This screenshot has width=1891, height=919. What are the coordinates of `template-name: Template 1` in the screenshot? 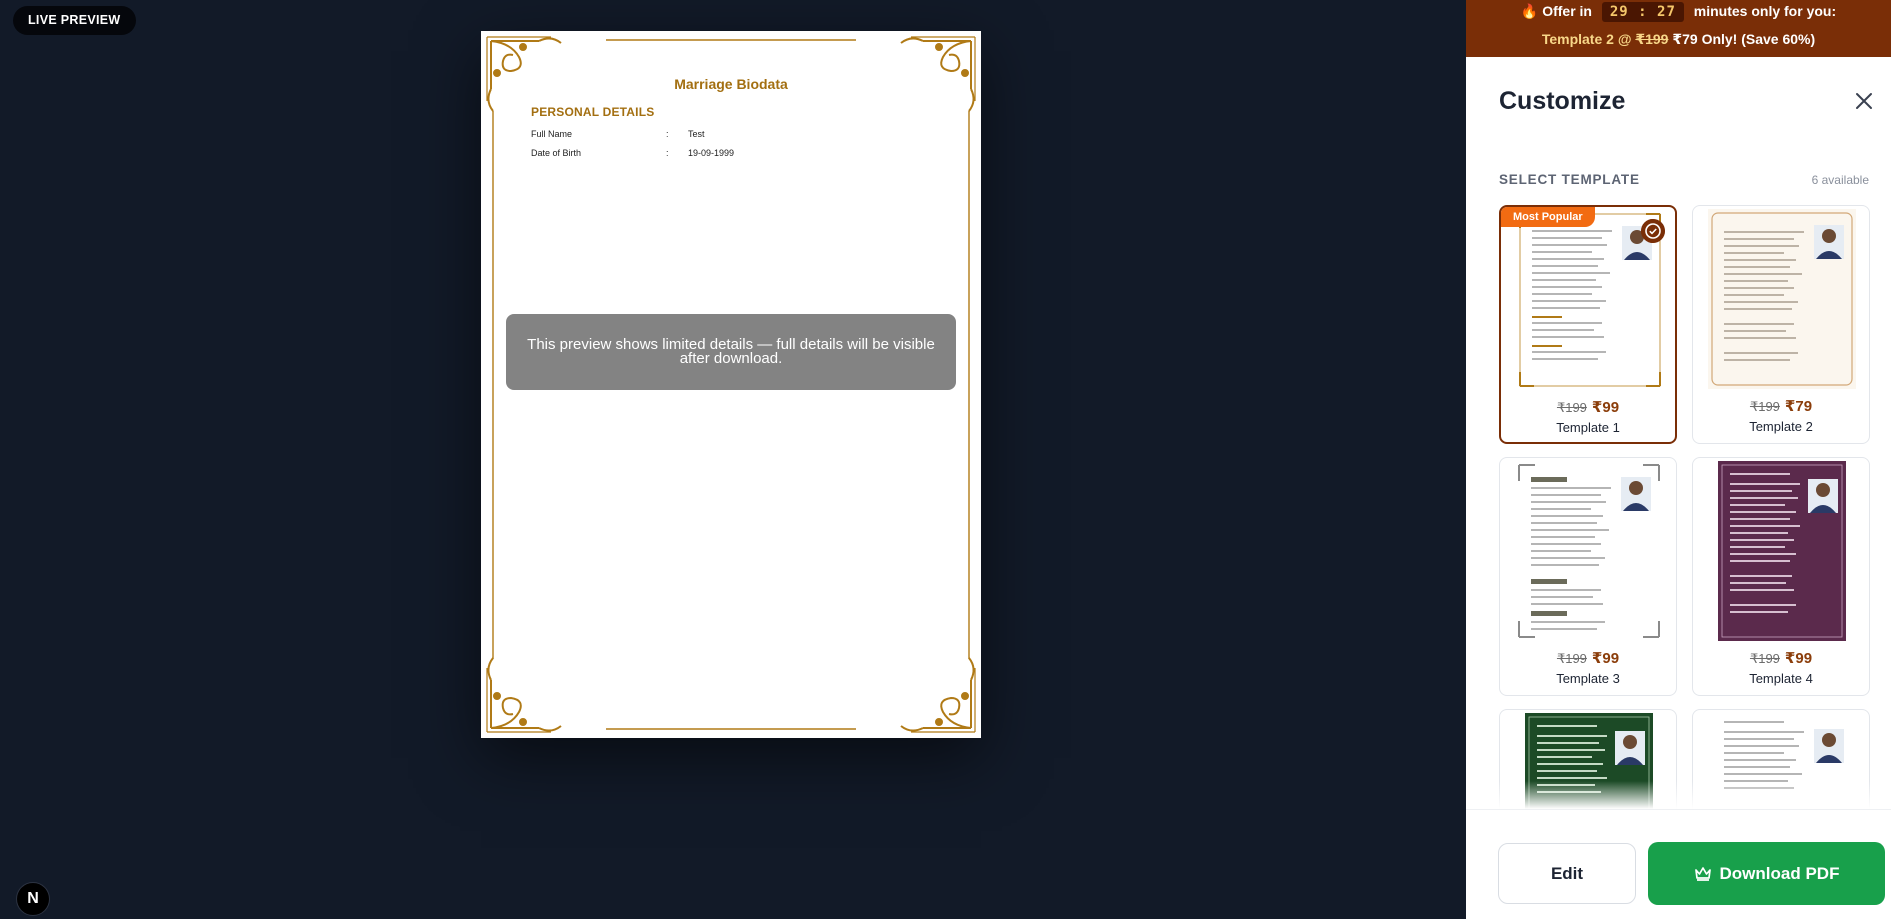 It's located at (1588, 427).